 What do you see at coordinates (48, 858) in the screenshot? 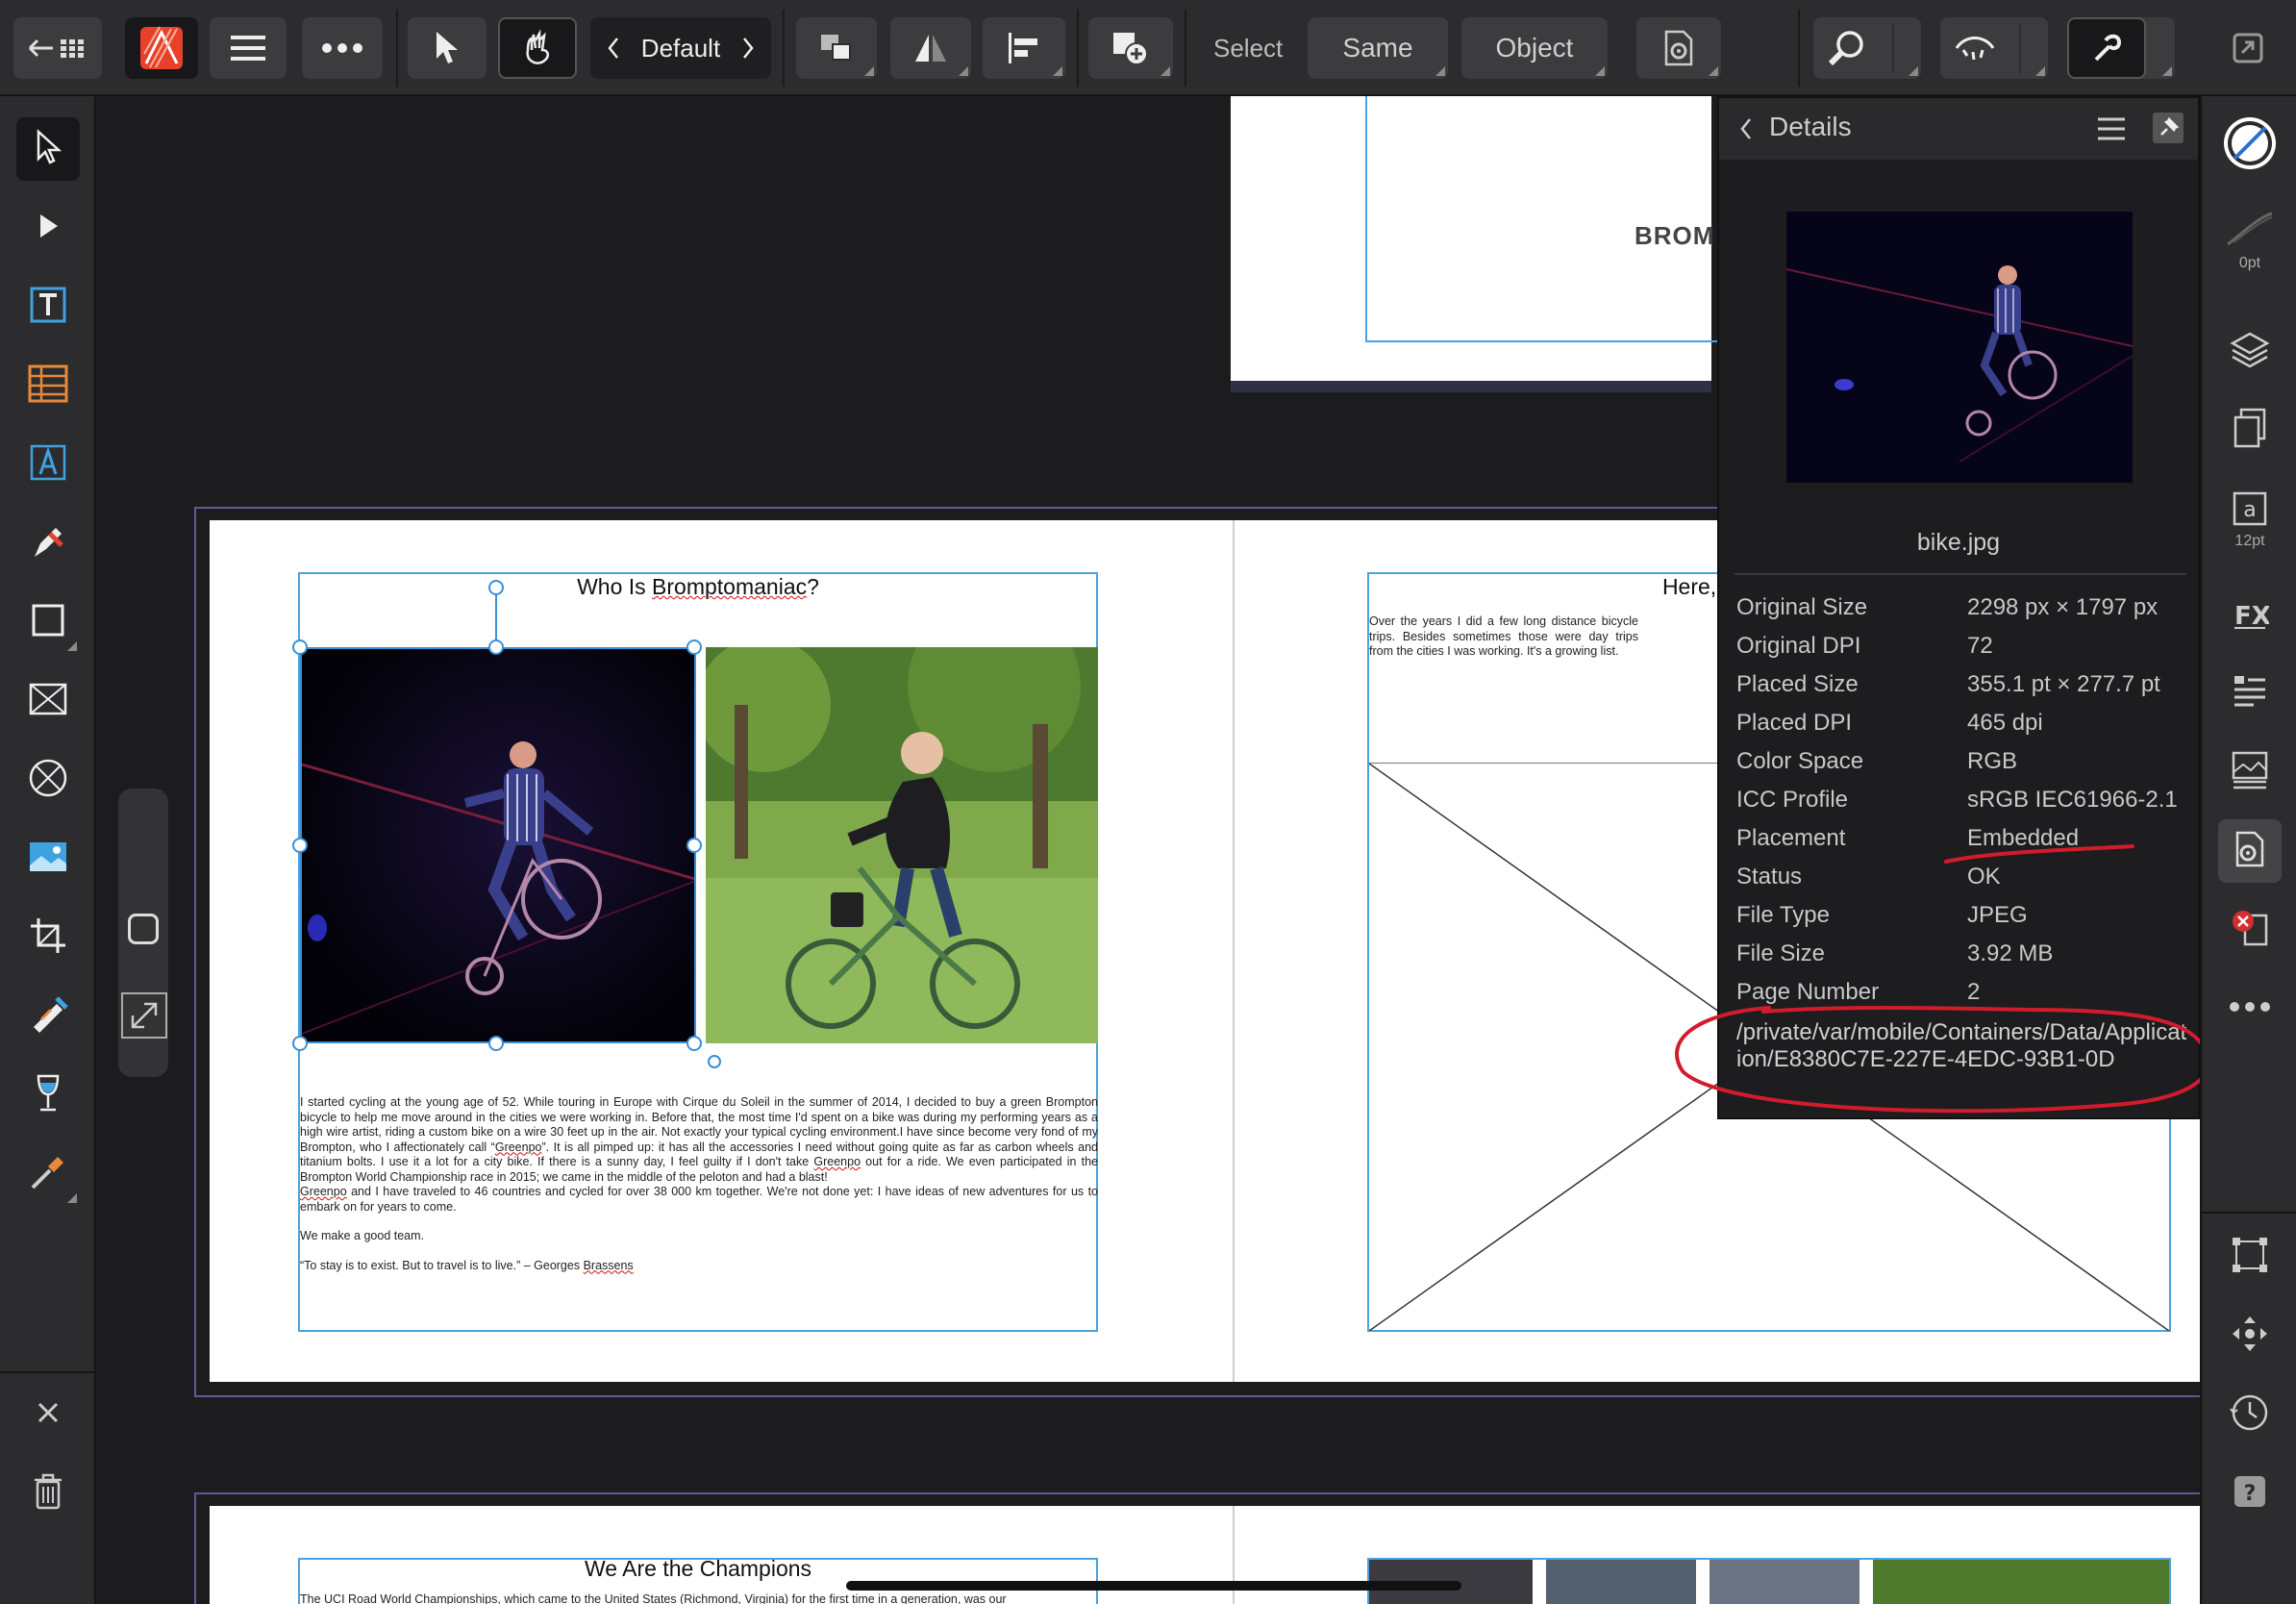
I see `place-image-tool` at bounding box center [48, 858].